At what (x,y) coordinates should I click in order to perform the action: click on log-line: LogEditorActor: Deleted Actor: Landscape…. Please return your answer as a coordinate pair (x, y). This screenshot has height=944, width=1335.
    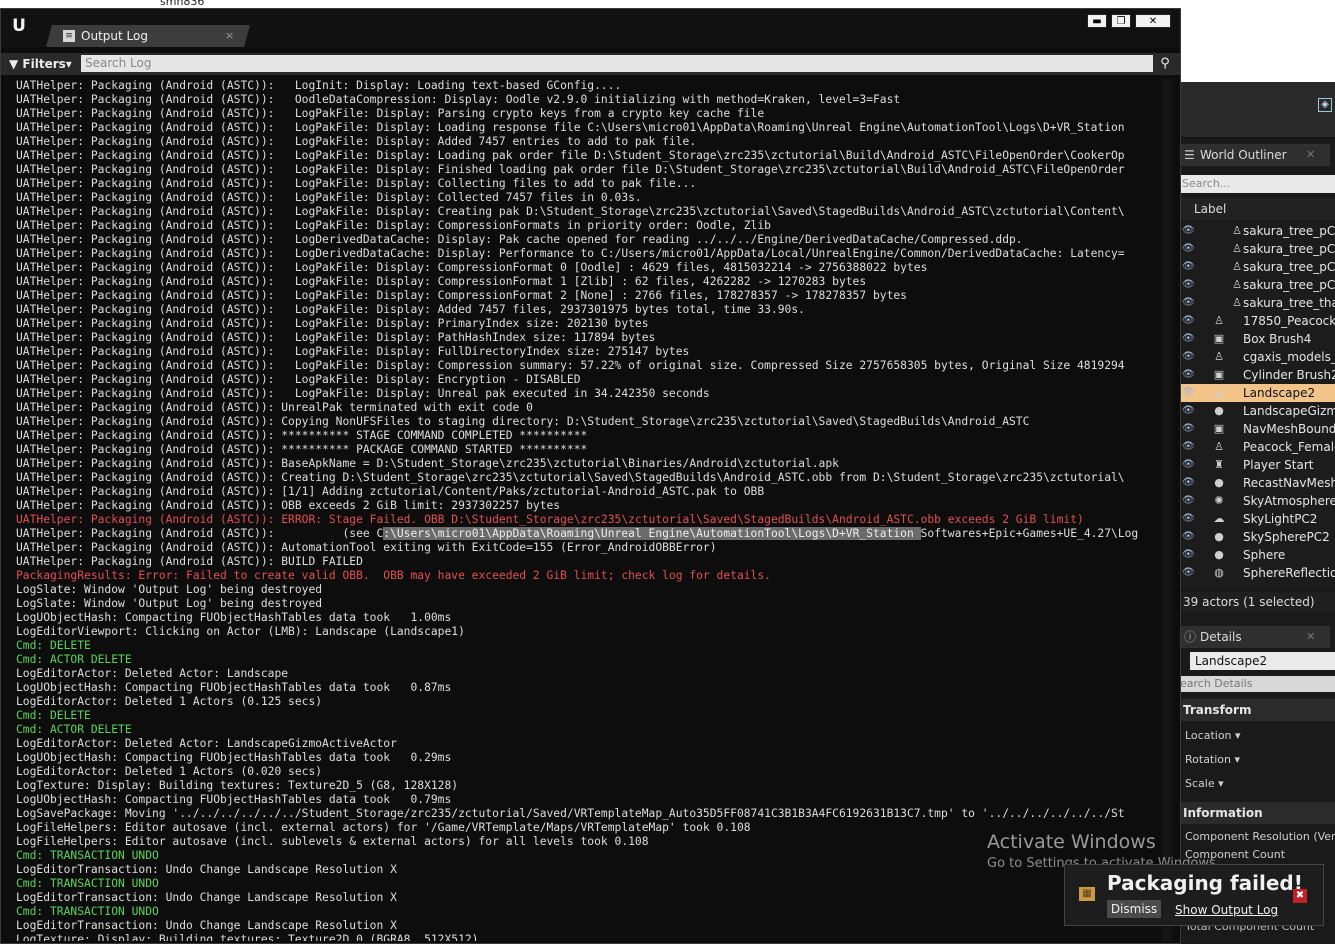
    Looking at the image, I should click on (206, 743).